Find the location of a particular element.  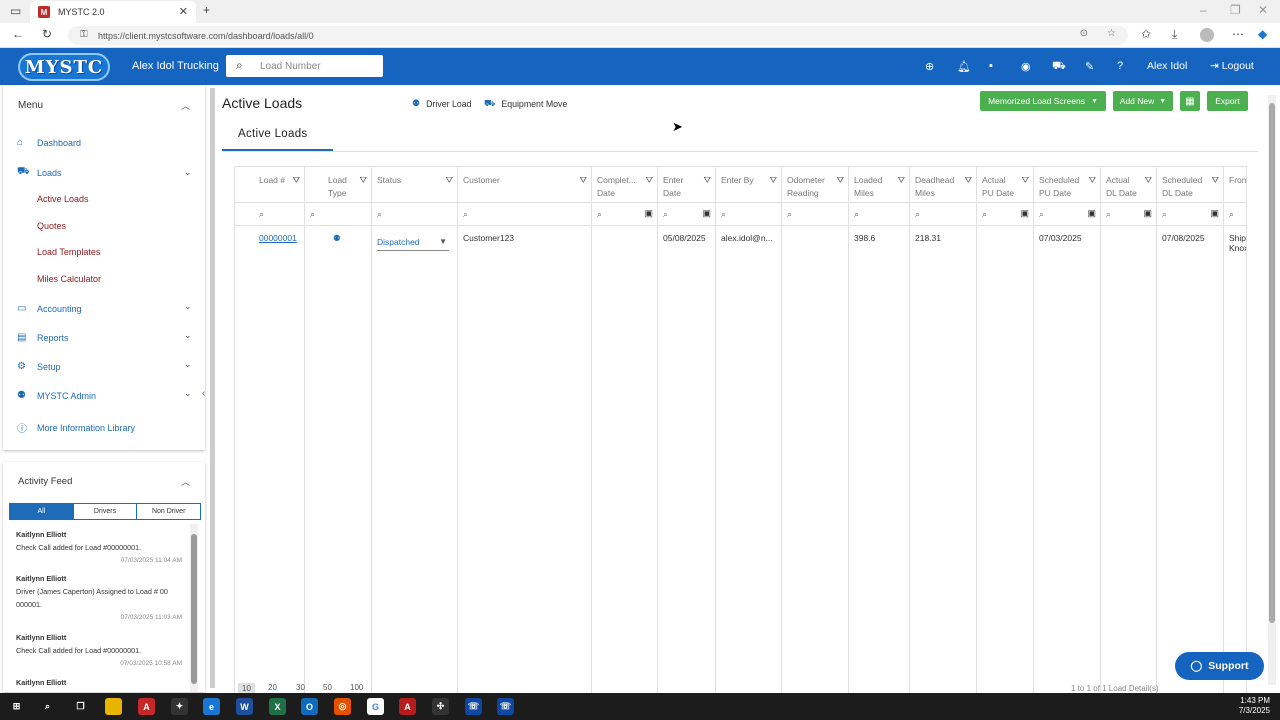

wrench-icon: ✎ is located at coordinates (1089, 66).